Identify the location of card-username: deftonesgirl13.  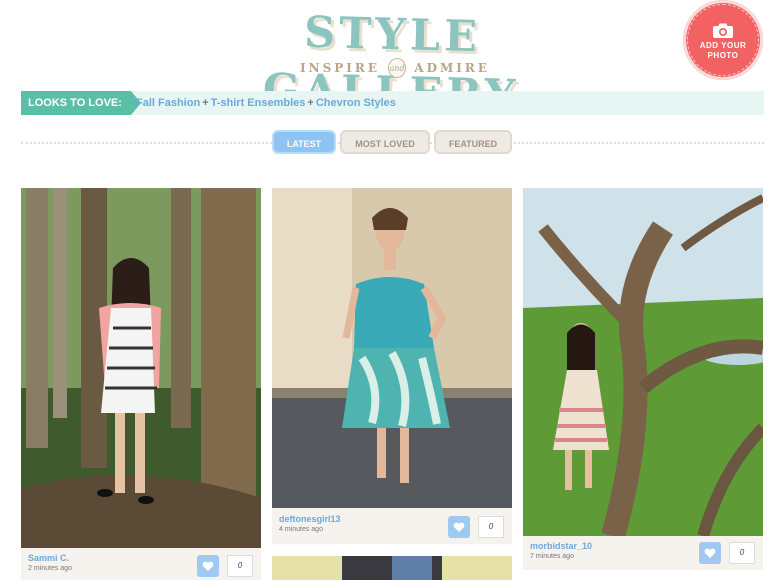
(310, 519).